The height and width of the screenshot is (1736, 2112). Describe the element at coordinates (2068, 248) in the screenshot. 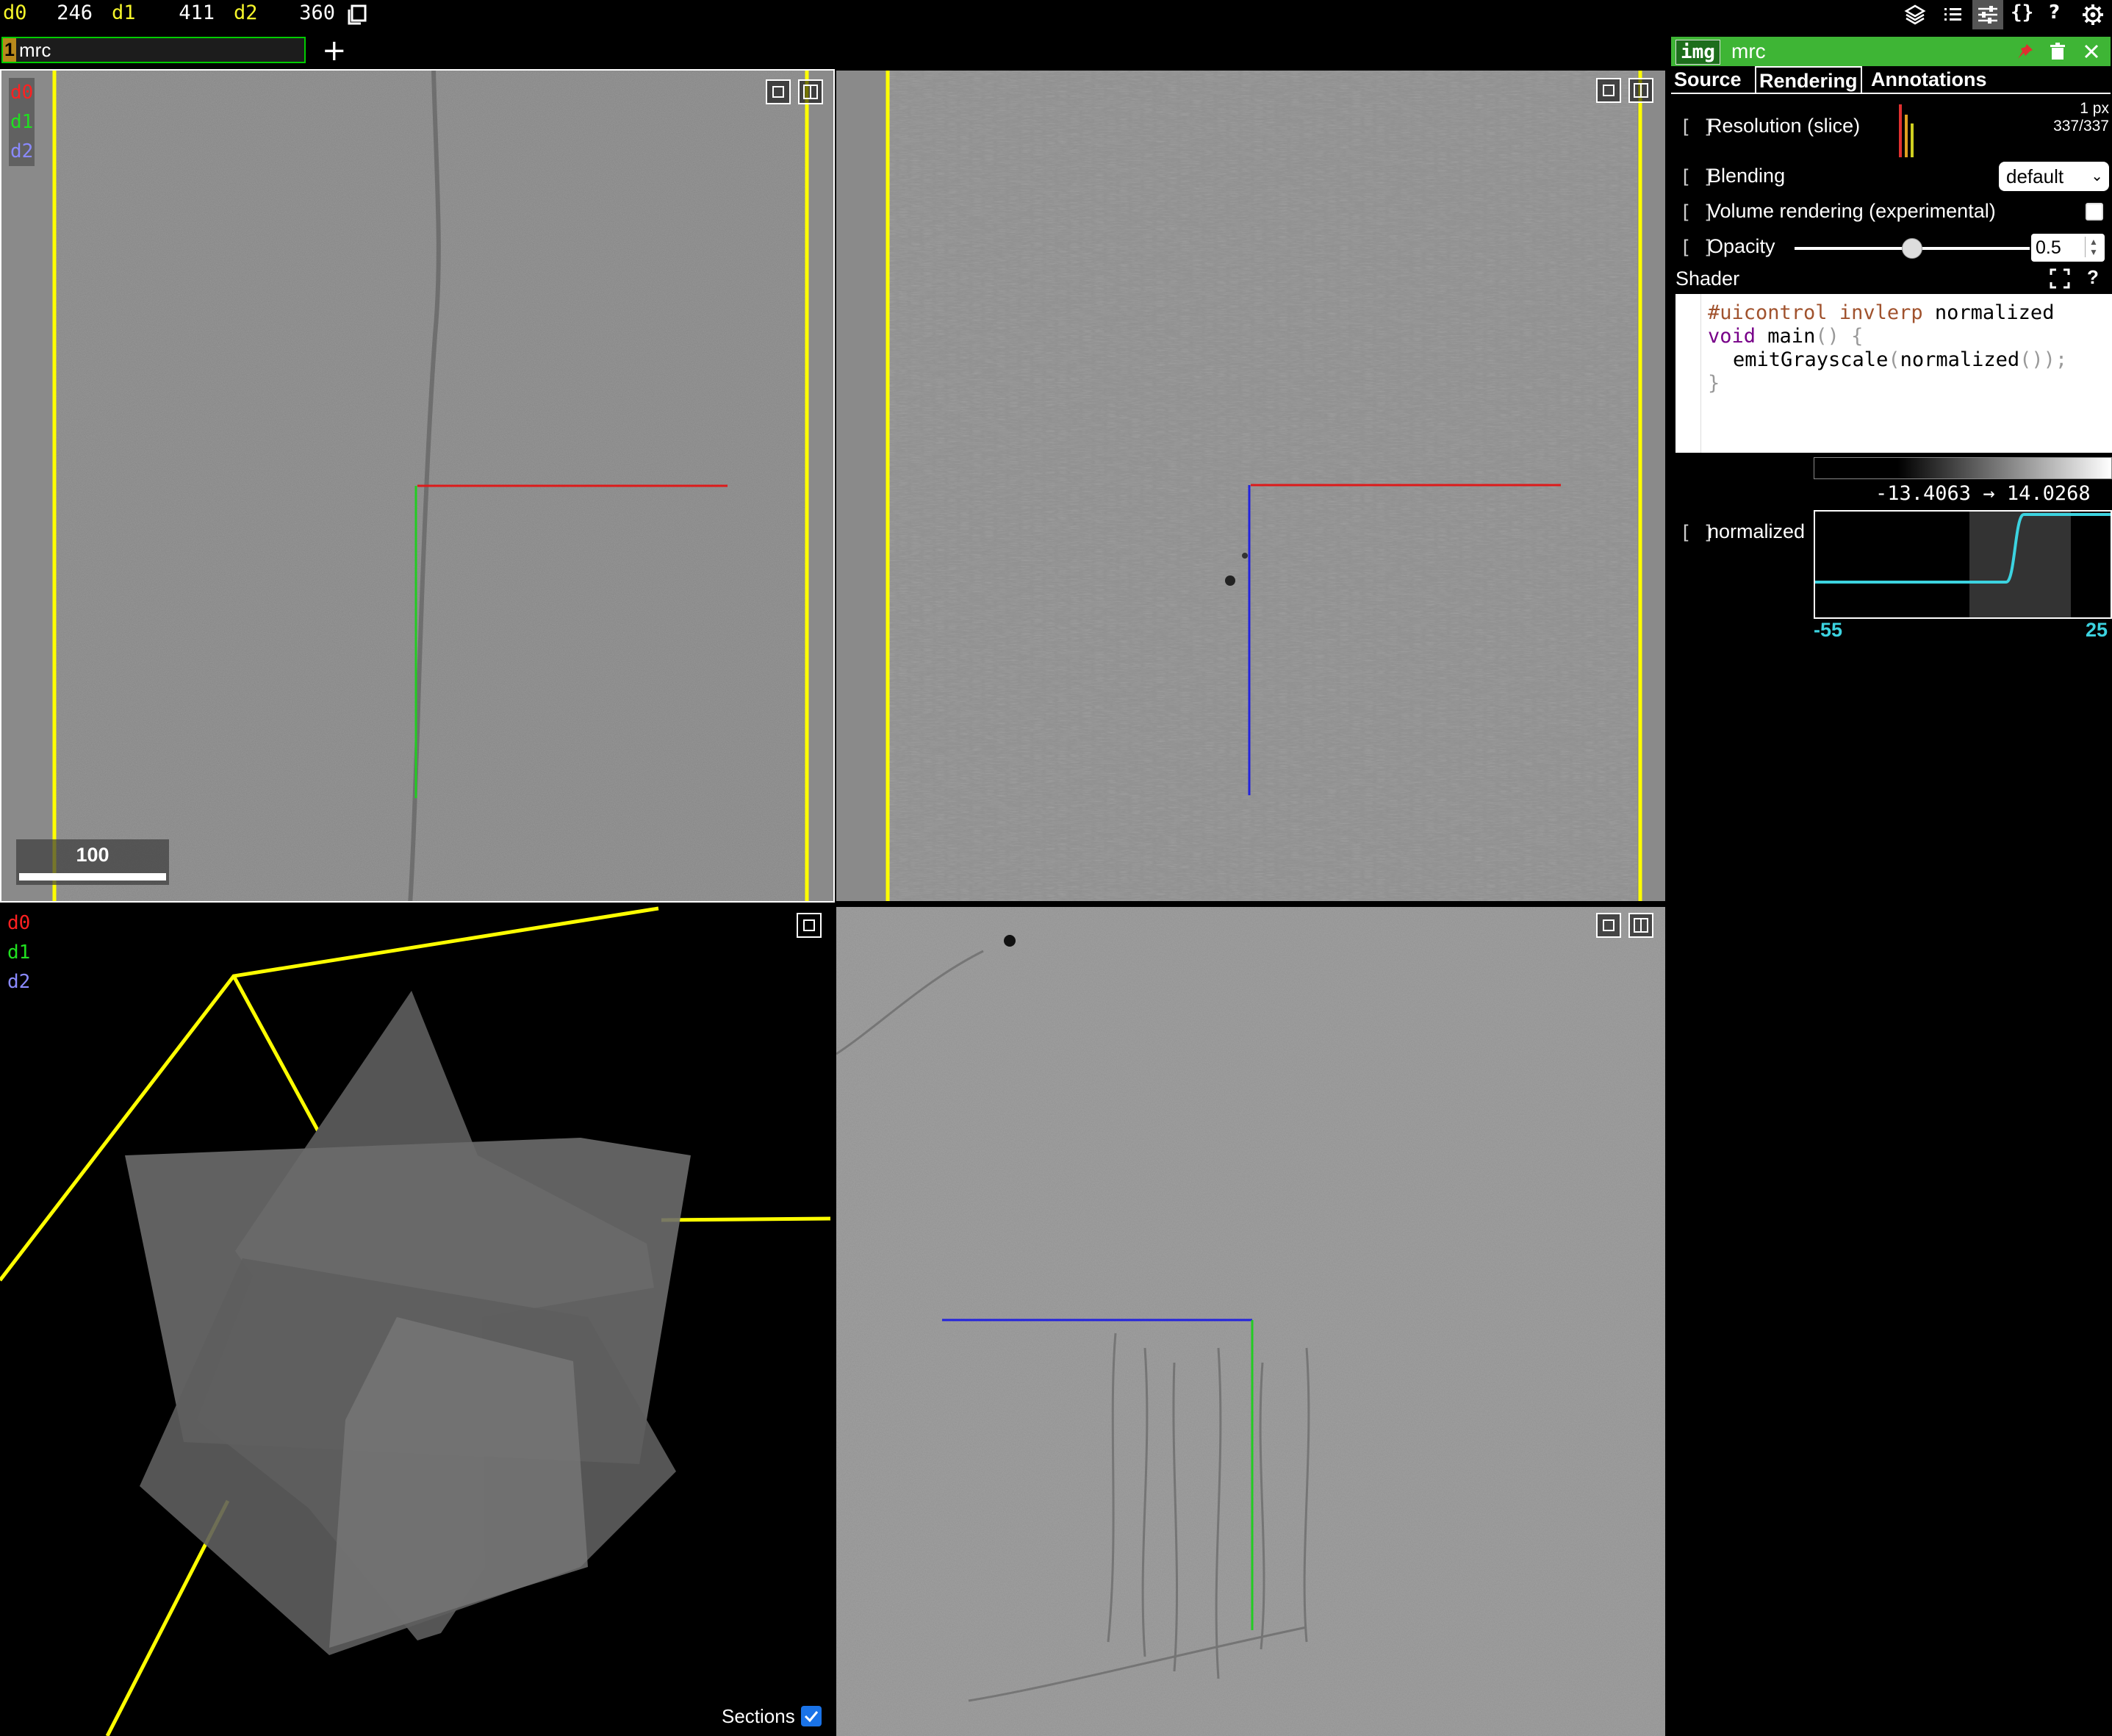

I see `opacity-input: 0.5 ▲ ▼` at that location.